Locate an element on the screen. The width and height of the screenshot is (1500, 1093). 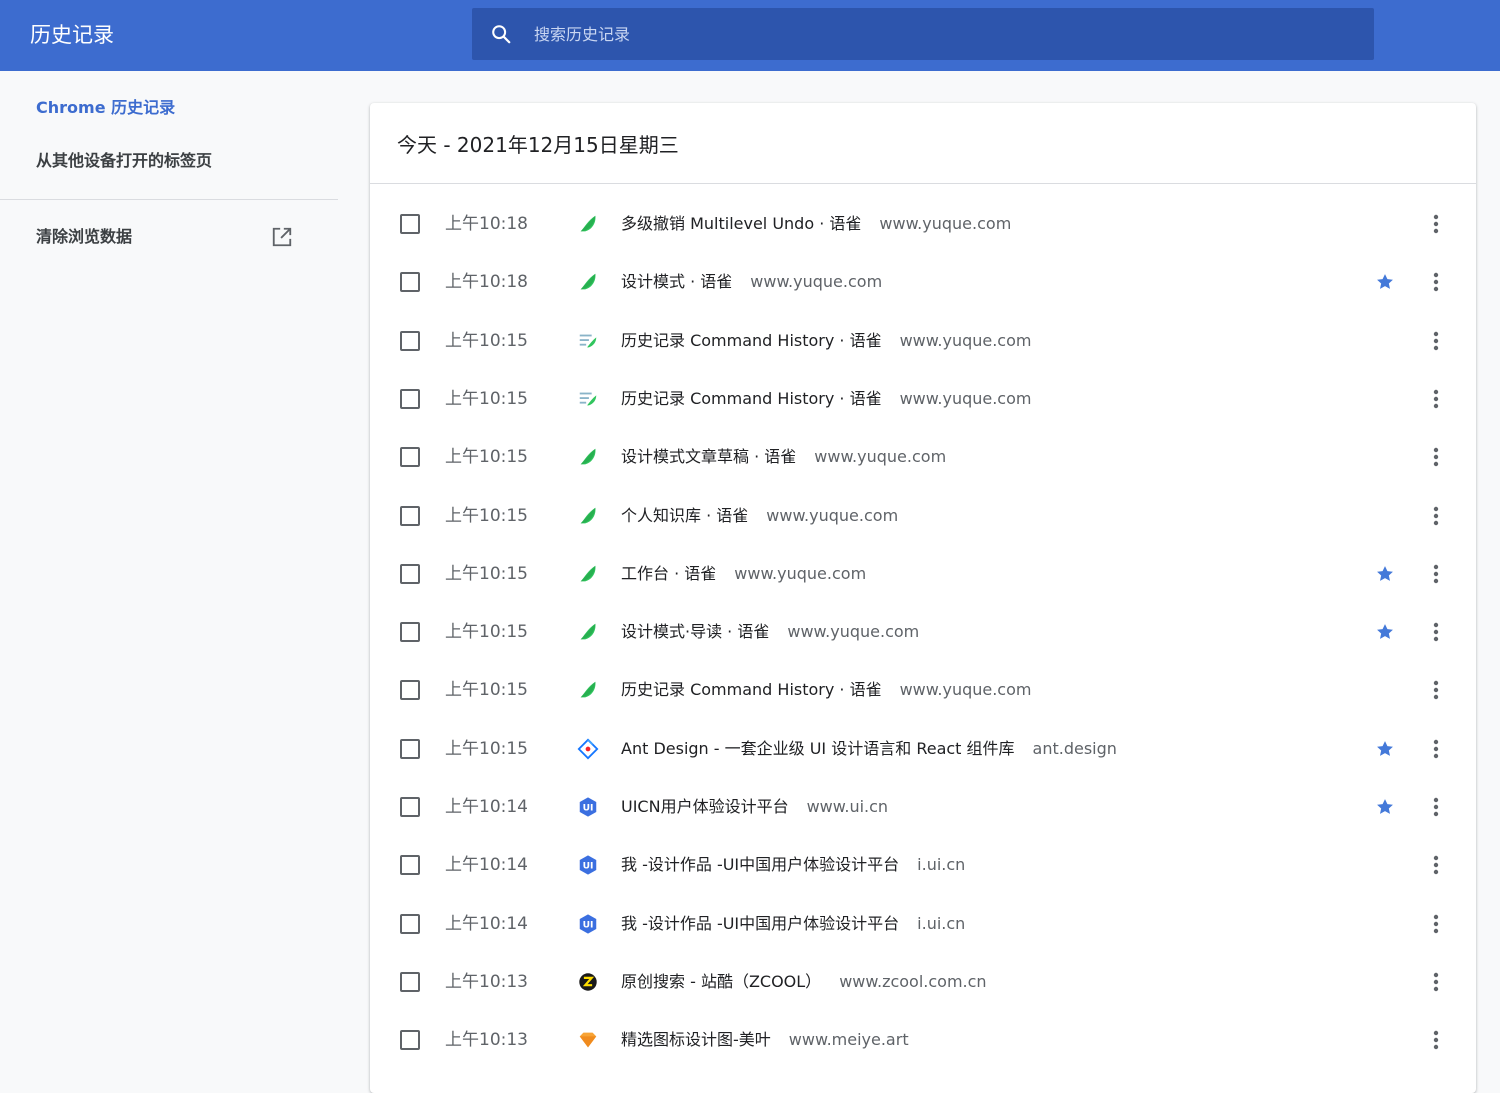
antd-icon is located at coordinates (588, 749).